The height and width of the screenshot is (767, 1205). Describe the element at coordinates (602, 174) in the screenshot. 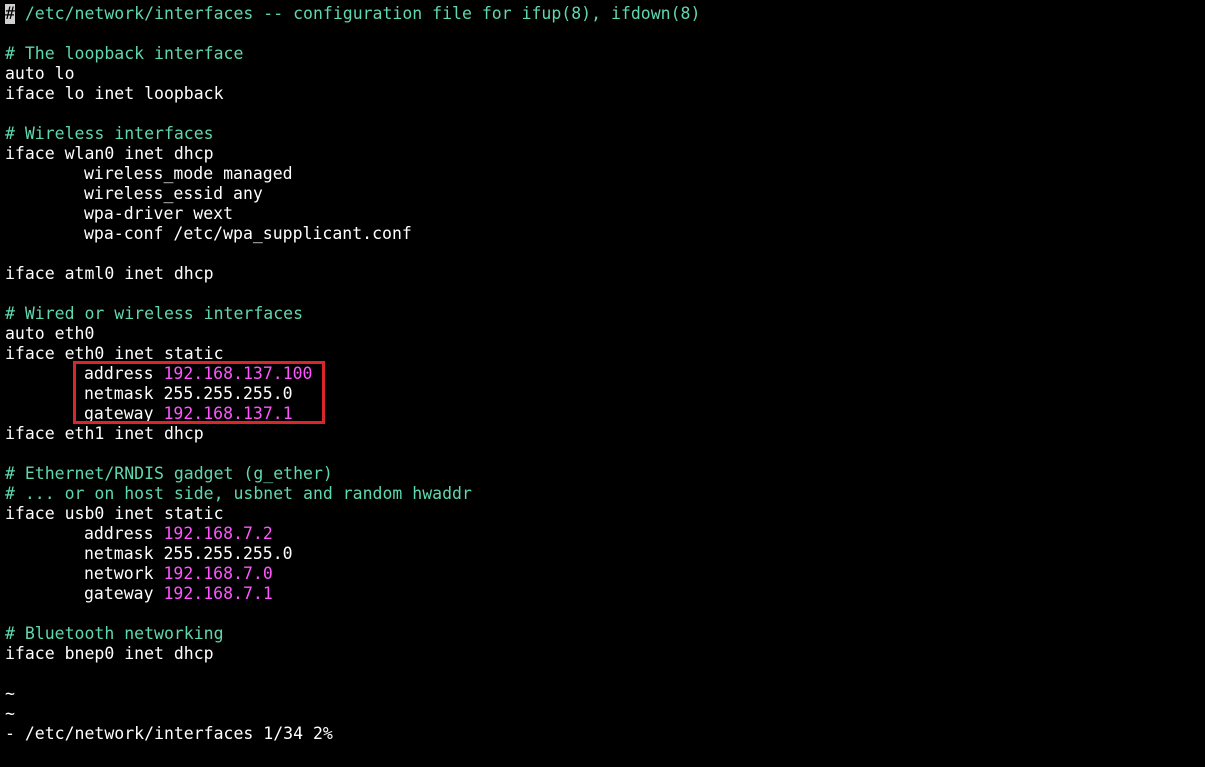

I see `line-wireless-mode: wireless_mode managed` at that location.